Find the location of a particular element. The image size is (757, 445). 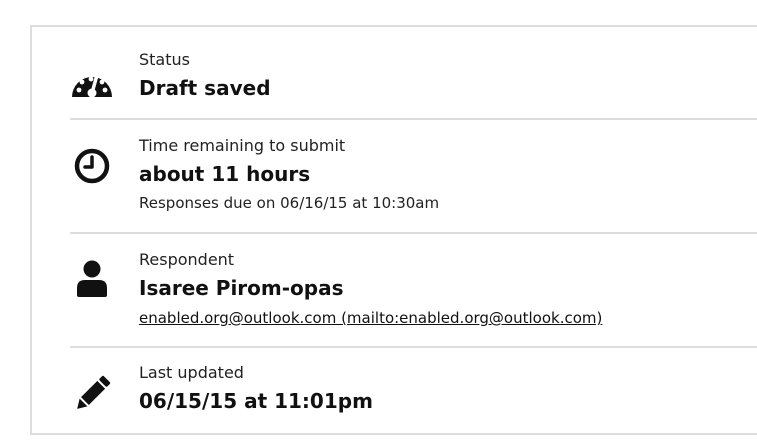

last-updated-text: Last updated 06/15/15 at 11:01pm is located at coordinates (256, 388).